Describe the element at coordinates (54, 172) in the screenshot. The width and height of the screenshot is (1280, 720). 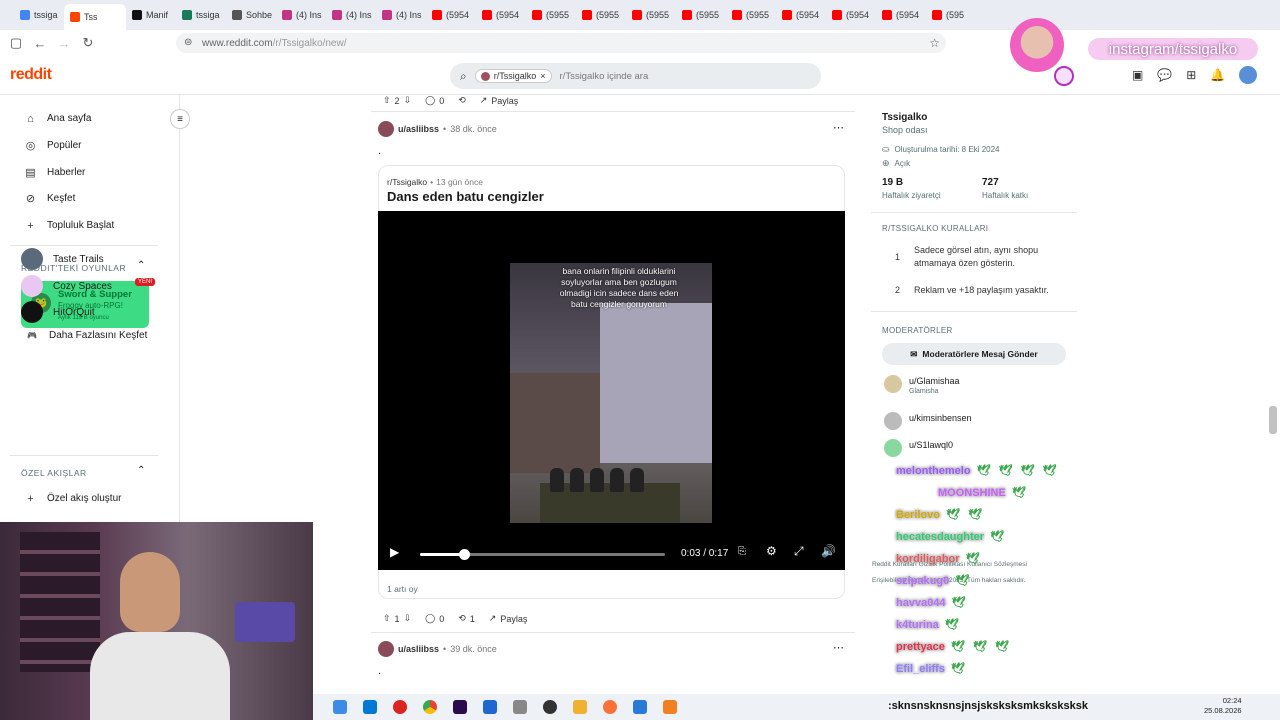
I see `nav-item: ▤ Haberler` at that location.